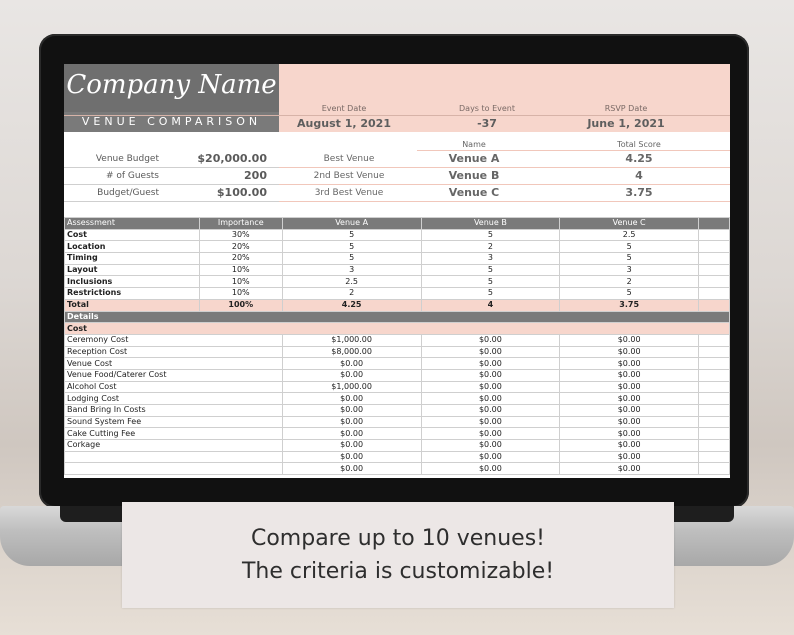  I want to click on cost-item-name: Lodging Cost, so click(173, 398).